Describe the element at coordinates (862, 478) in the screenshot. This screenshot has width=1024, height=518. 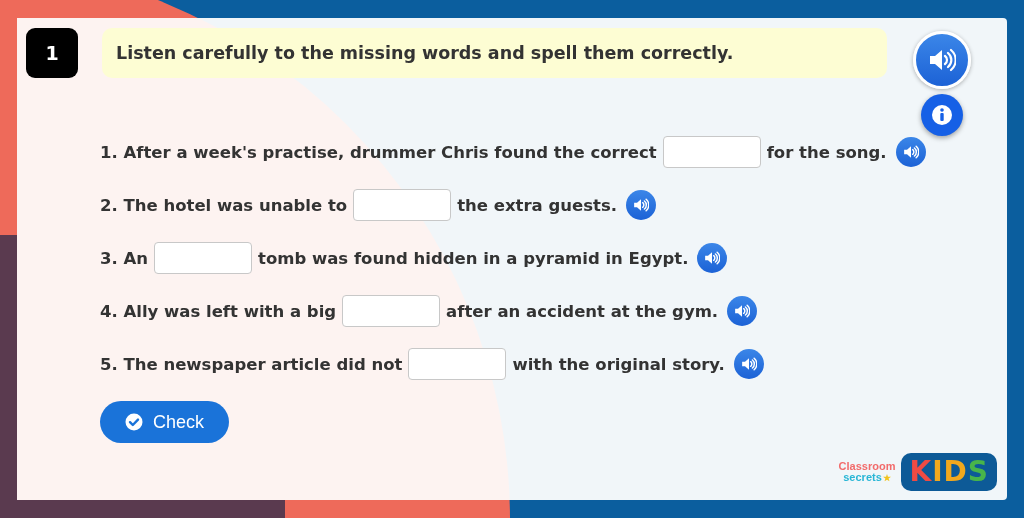
I see `logo-text: secrets` at that location.